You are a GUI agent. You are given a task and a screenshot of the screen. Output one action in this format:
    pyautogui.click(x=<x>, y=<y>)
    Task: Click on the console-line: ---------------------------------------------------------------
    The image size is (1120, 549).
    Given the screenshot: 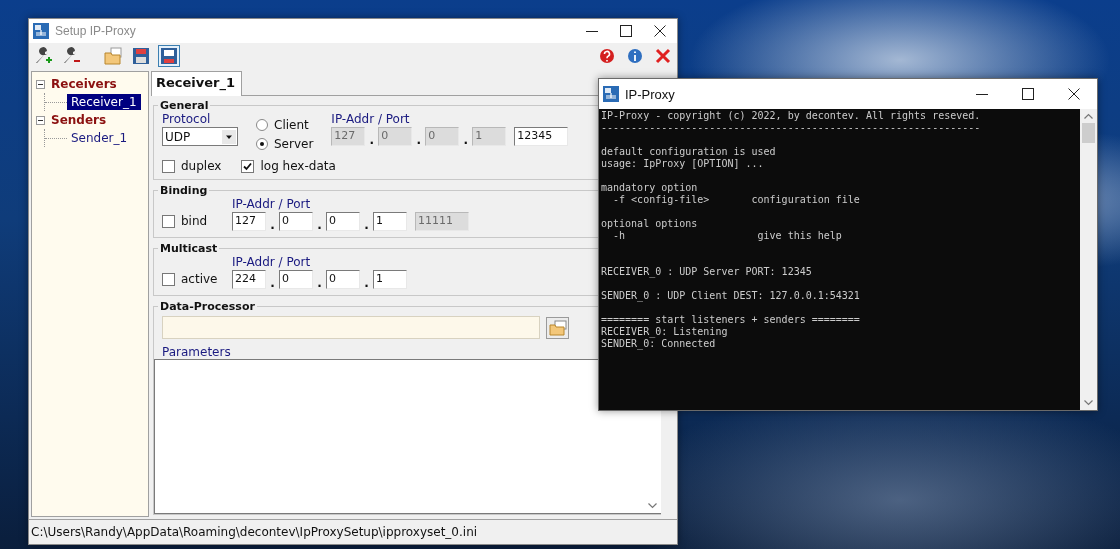 What is the action you would take?
    pyautogui.click(x=791, y=128)
    